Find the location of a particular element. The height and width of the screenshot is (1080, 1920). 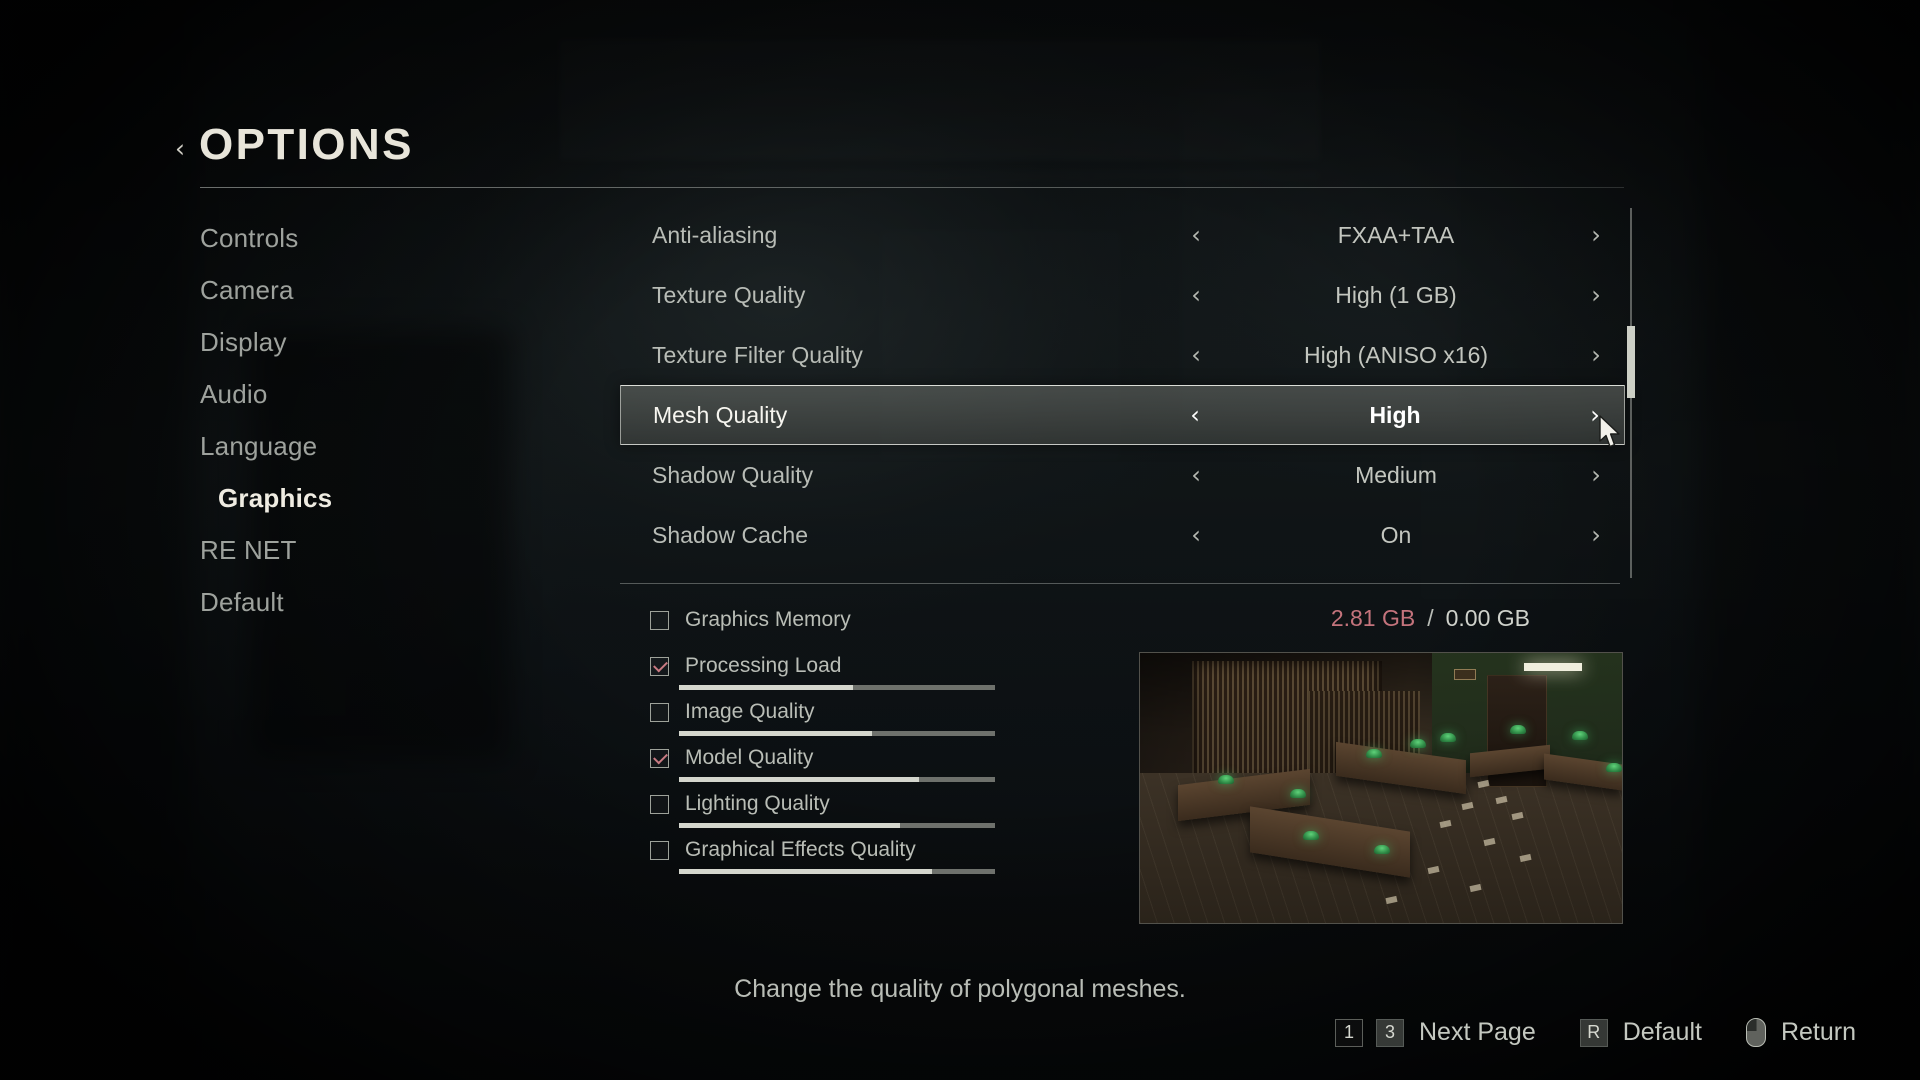

settings-list-divider is located at coordinates (1120, 583).